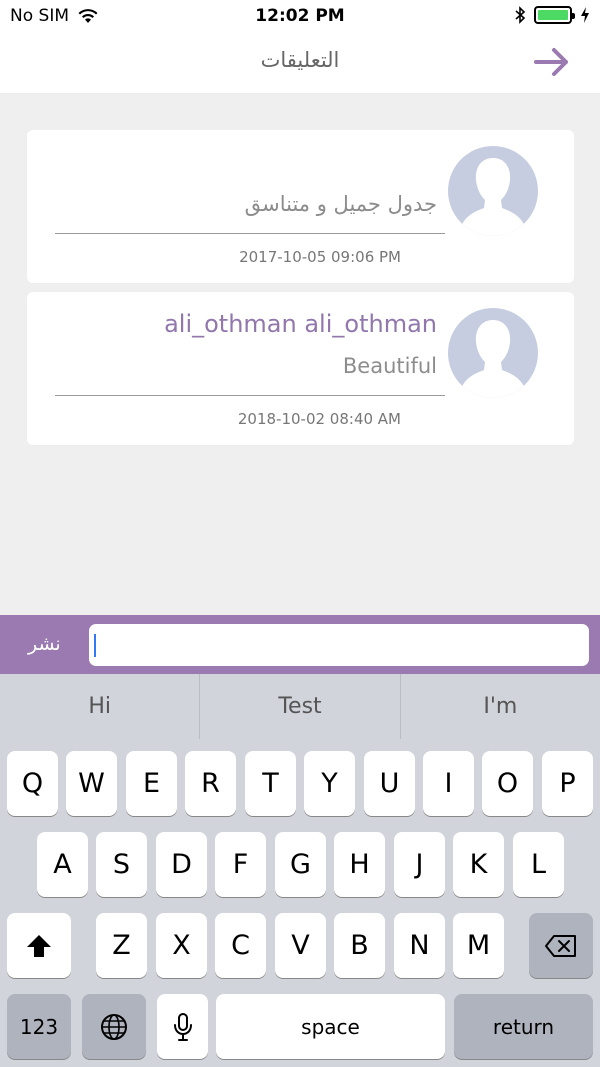  Describe the element at coordinates (121, 945) in the screenshot. I see `key-z: Z` at that location.